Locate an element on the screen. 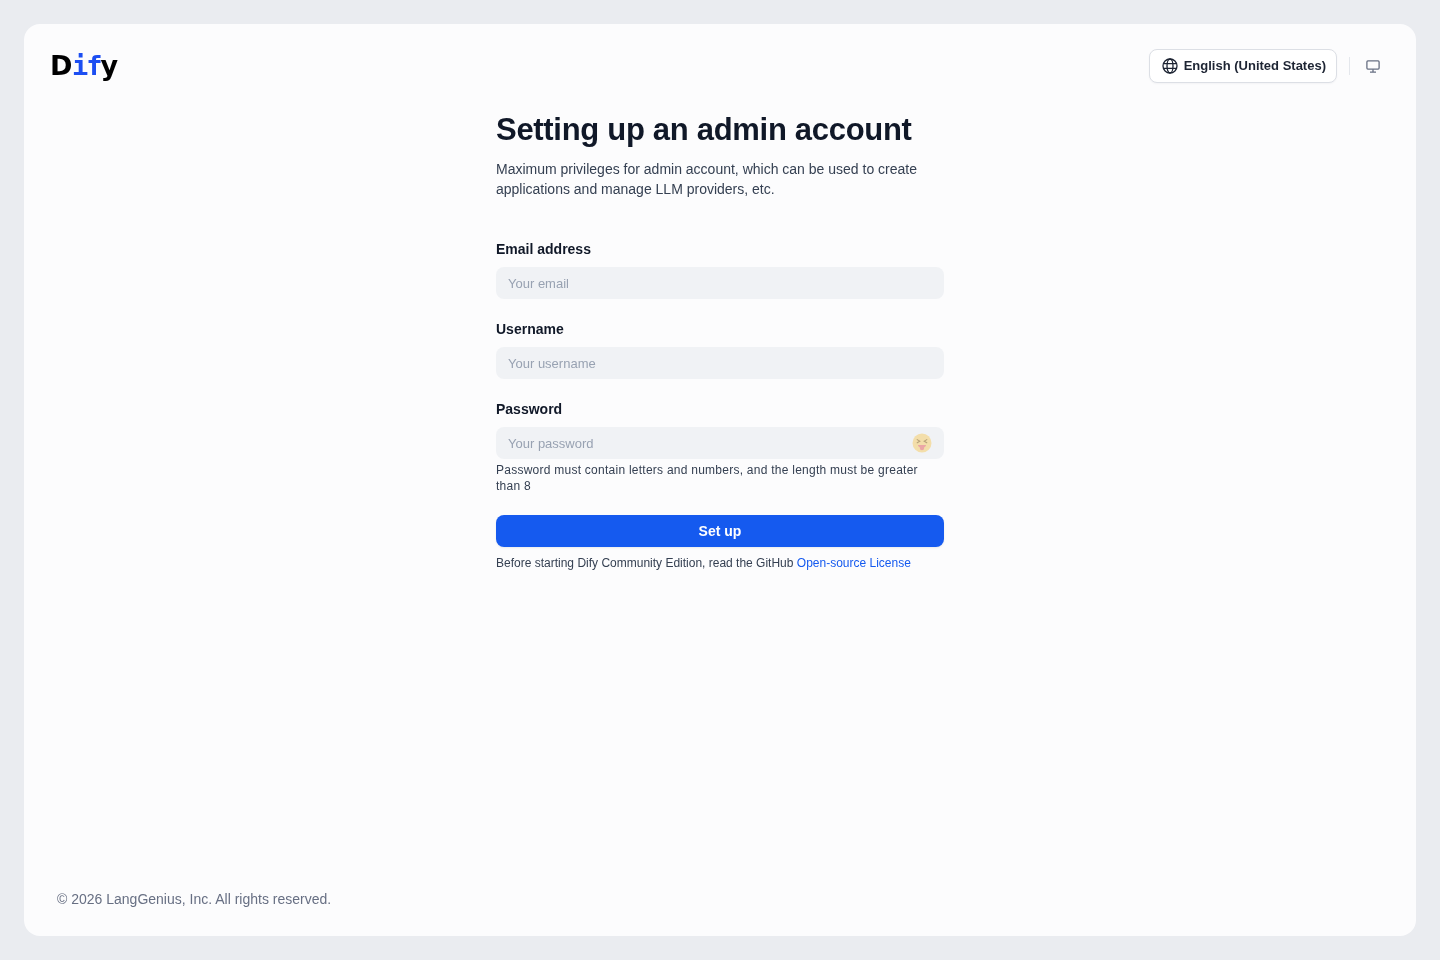 This screenshot has height=960, width=1440. license-notice: Before starting Dify Community Edition, read the GitHub Open-source License is located at coordinates (704, 563).